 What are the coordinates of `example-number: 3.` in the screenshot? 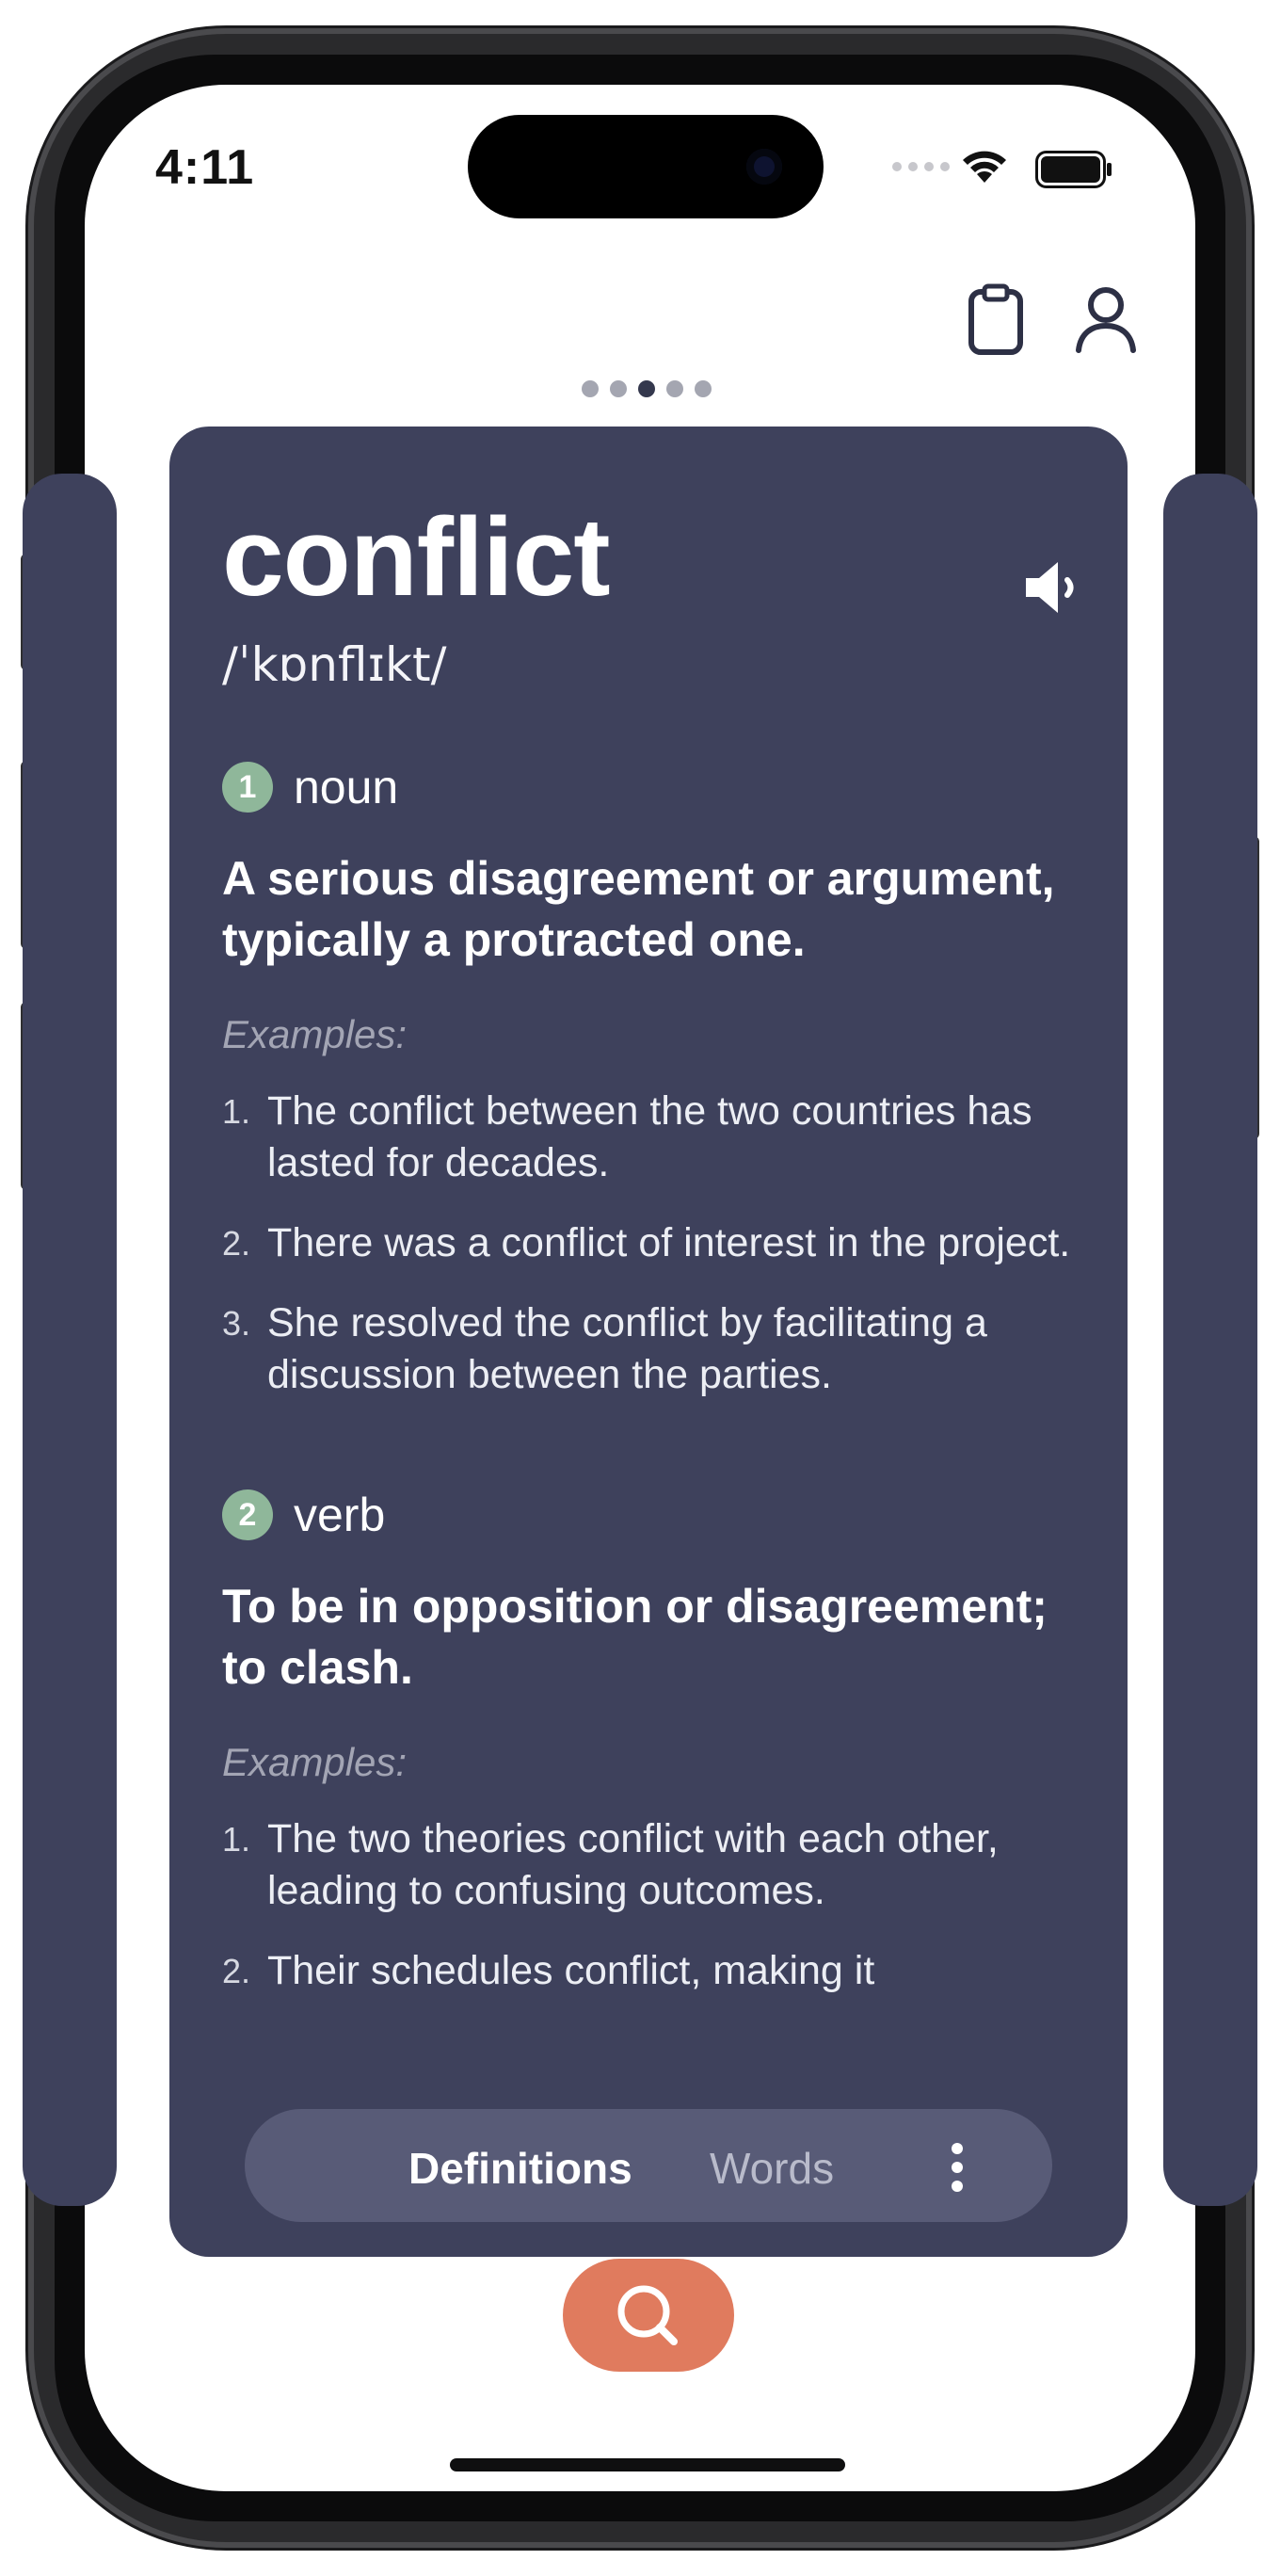 It's located at (236, 1323).